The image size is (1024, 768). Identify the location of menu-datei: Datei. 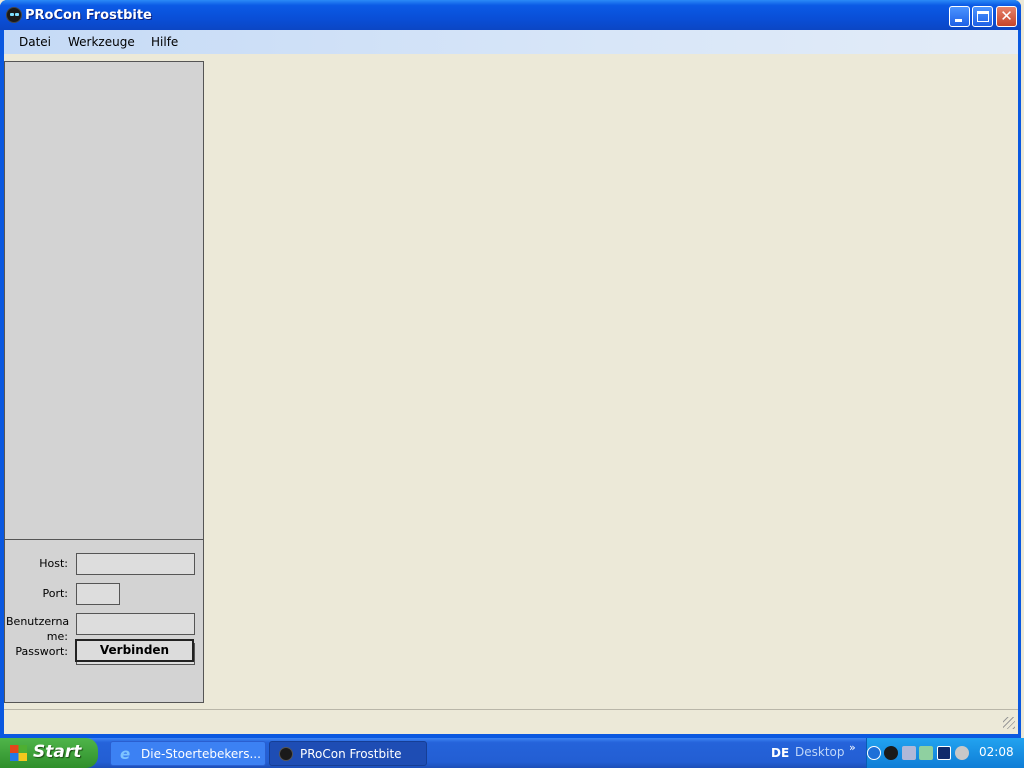
(35, 42).